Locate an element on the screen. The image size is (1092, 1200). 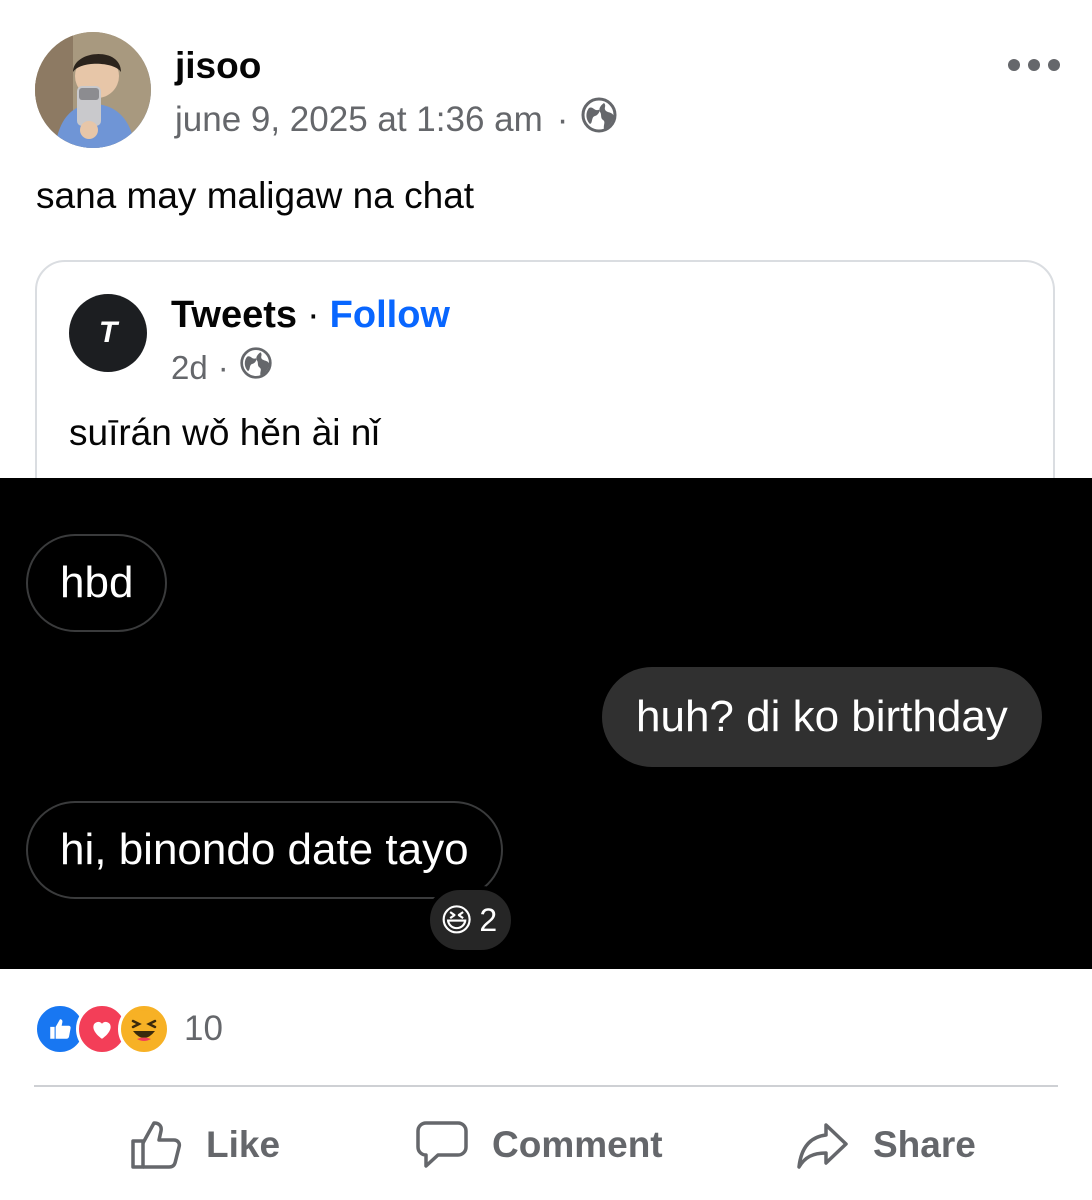
author-avatar is located at coordinates (93, 90).